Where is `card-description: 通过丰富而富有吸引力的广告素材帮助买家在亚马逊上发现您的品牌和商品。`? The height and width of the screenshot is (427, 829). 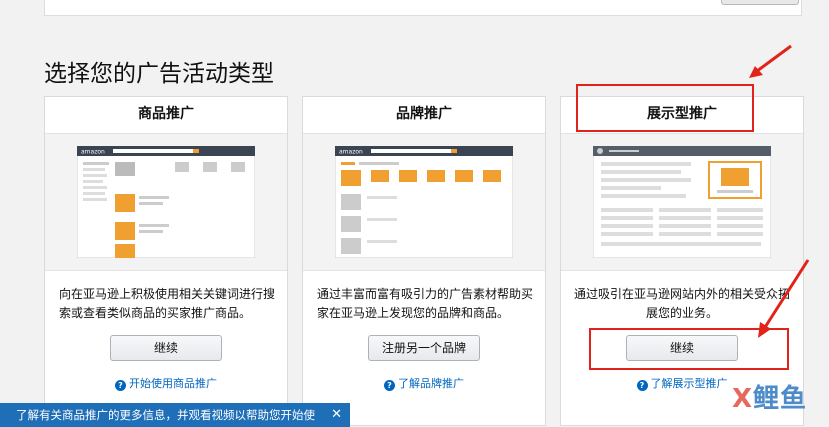 card-description: 通过丰富而富有吸引力的广告素材帮助买家在亚马逊上发现您的品牌和商品。 is located at coordinates (425, 303).